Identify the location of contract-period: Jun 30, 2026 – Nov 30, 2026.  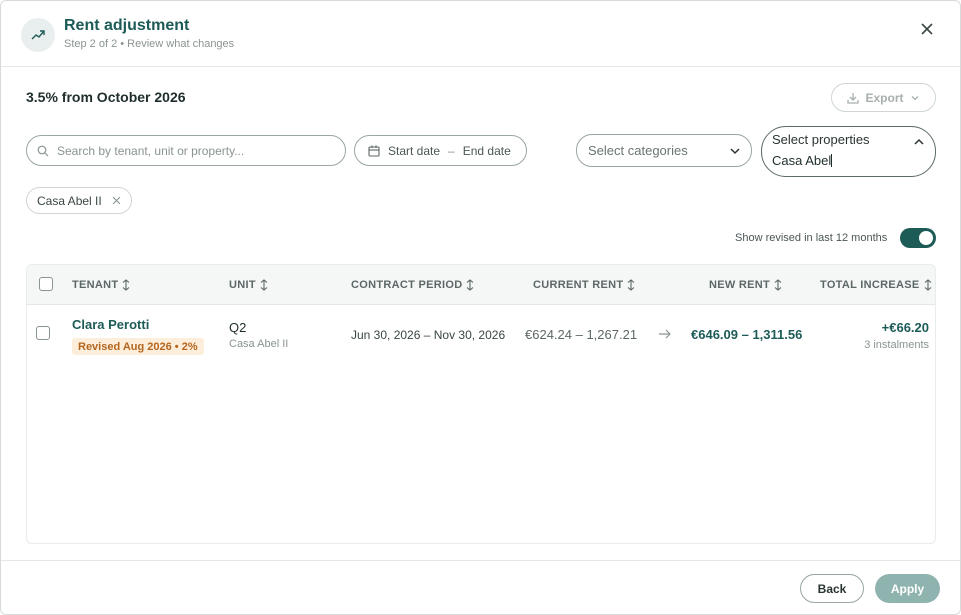
(428, 335).